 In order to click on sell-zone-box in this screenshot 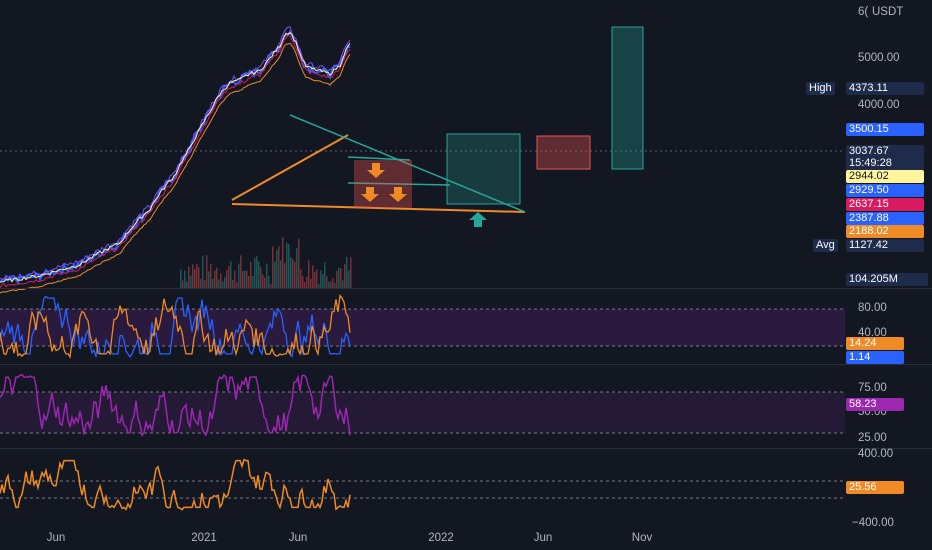, I will do `click(383, 184)`.